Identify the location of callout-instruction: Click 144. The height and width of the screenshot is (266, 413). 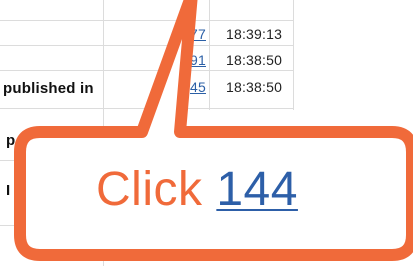
(197, 190).